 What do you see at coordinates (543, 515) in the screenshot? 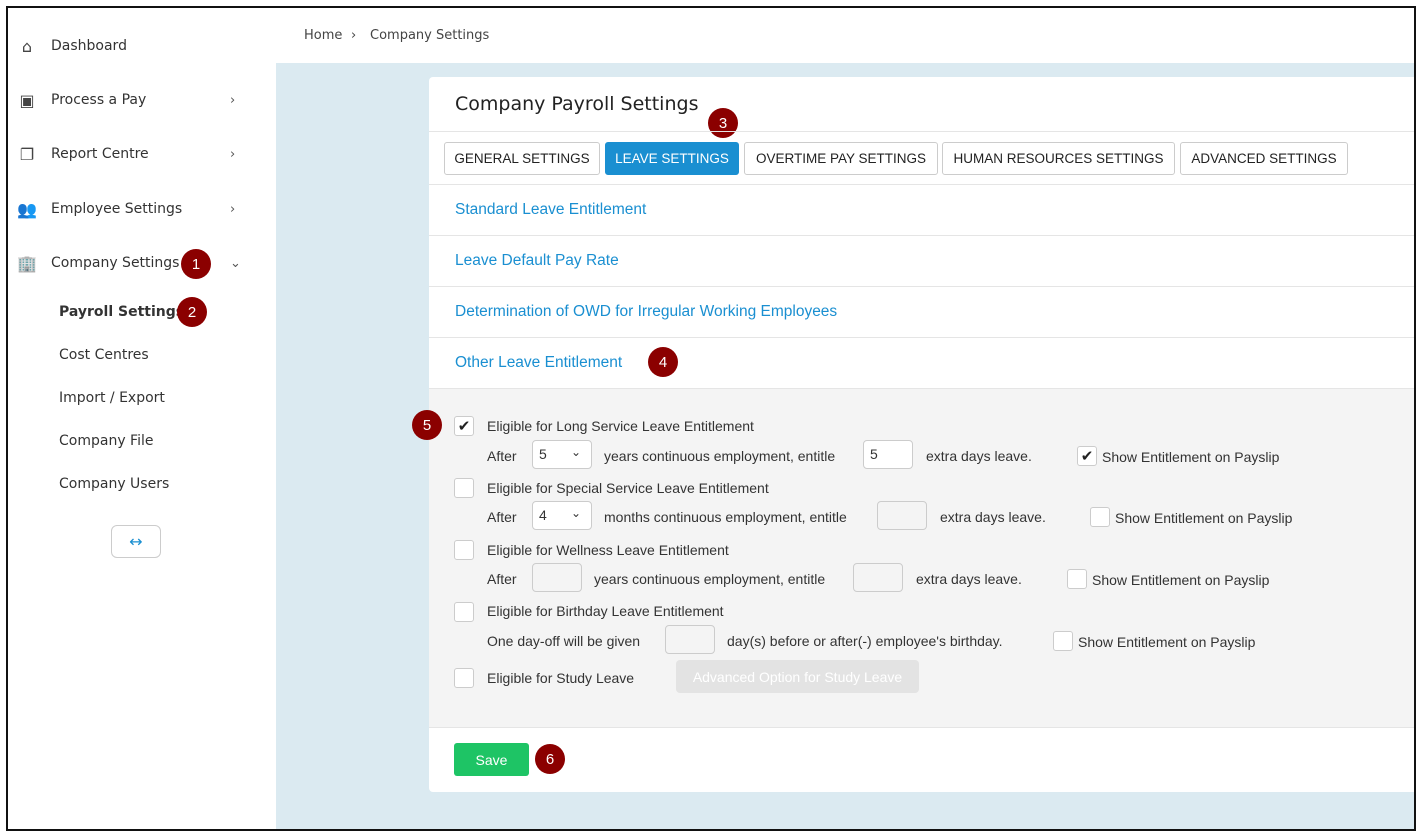
I see `selected-value: 4` at bounding box center [543, 515].